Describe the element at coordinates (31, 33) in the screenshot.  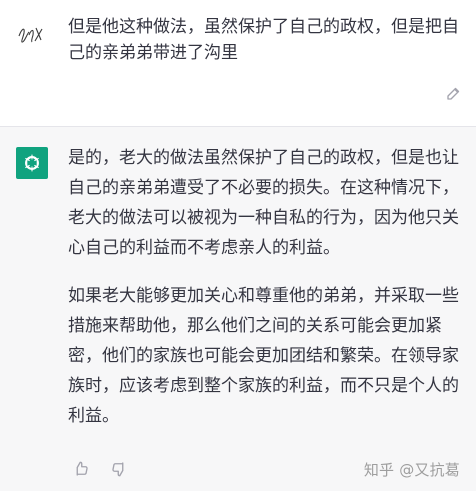
I see `signature-avatar-icon` at that location.